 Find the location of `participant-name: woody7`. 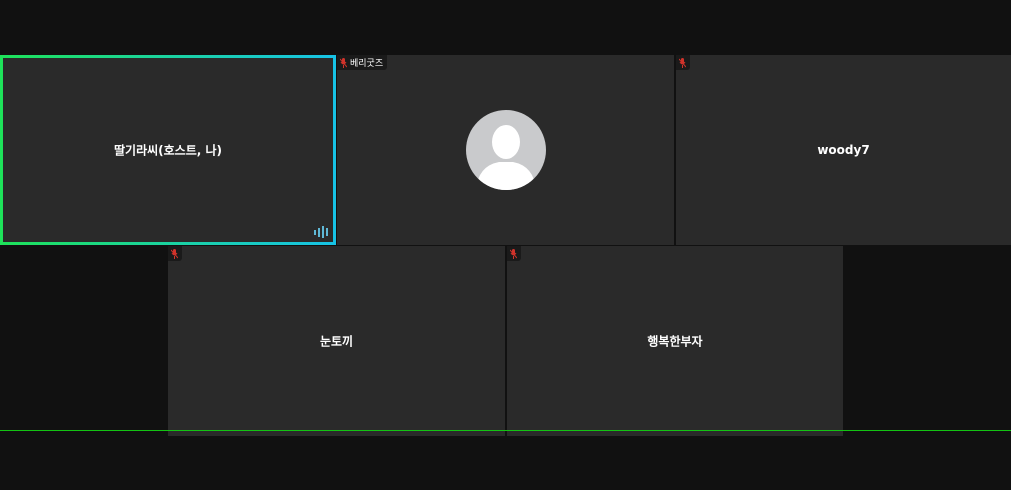

participant-name: woody7 is located at coordinates (843, 150).